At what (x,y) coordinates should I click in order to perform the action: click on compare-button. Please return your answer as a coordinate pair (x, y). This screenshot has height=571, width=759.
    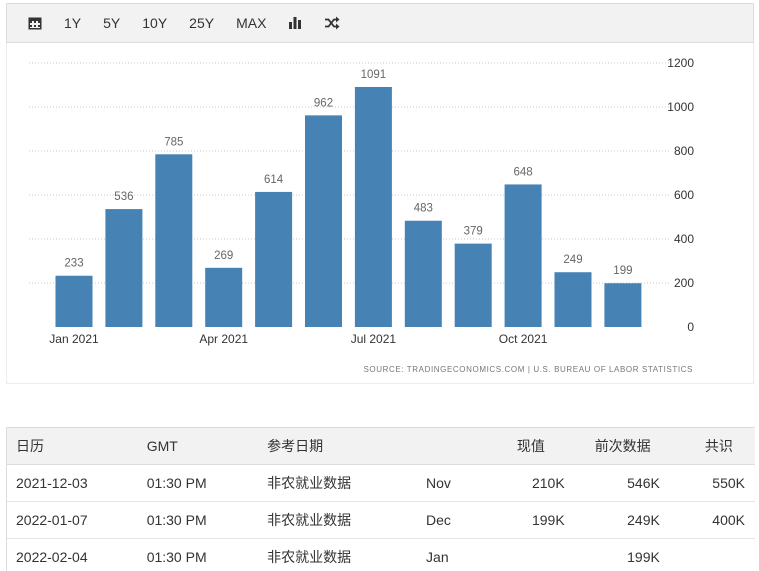
    Looking at the image, I should click on (332, 23).